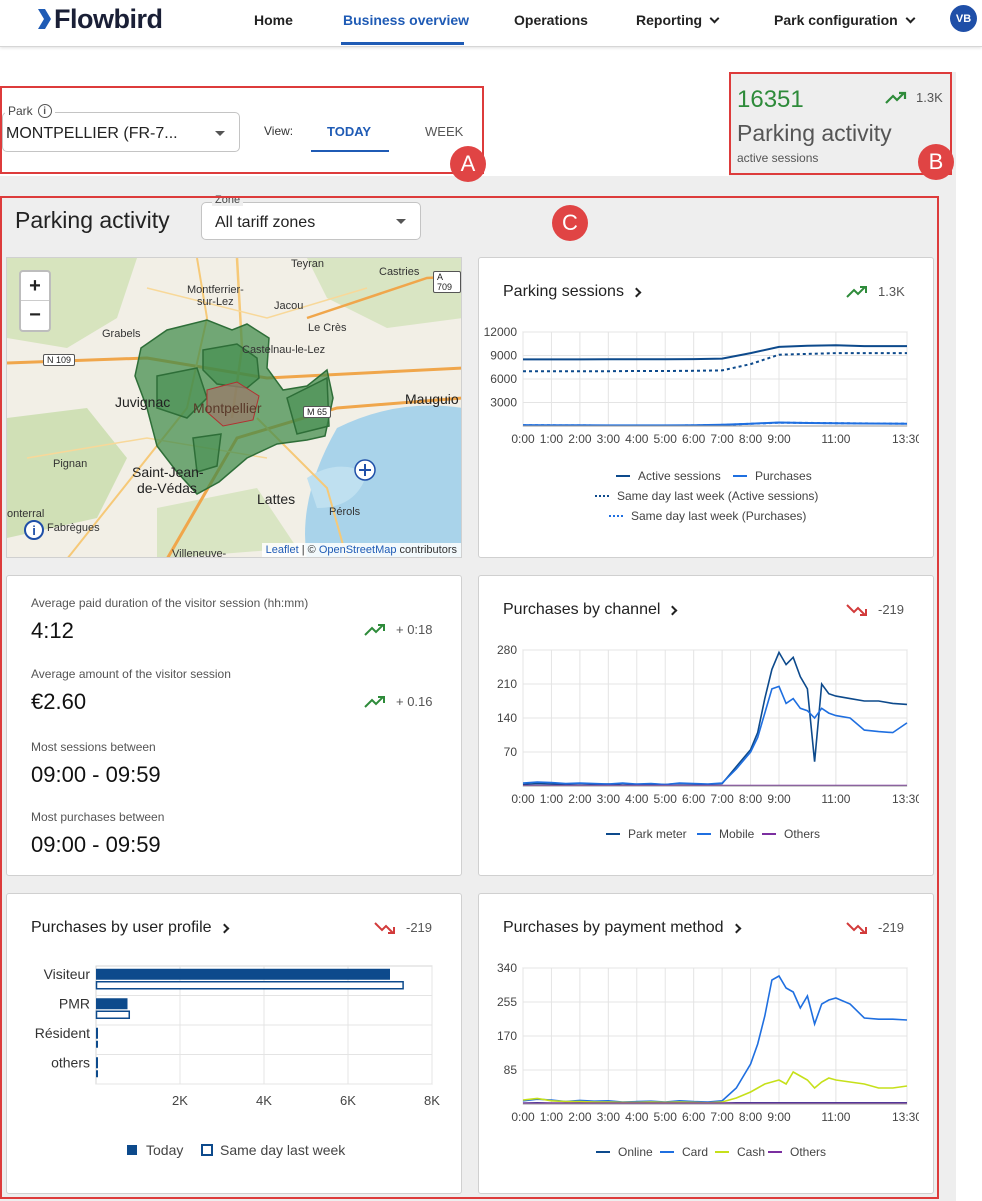  What do you see at coordinates (273, 20) in the screenshot?
I see `nav-home: Home` at bounding box center [273, 20].